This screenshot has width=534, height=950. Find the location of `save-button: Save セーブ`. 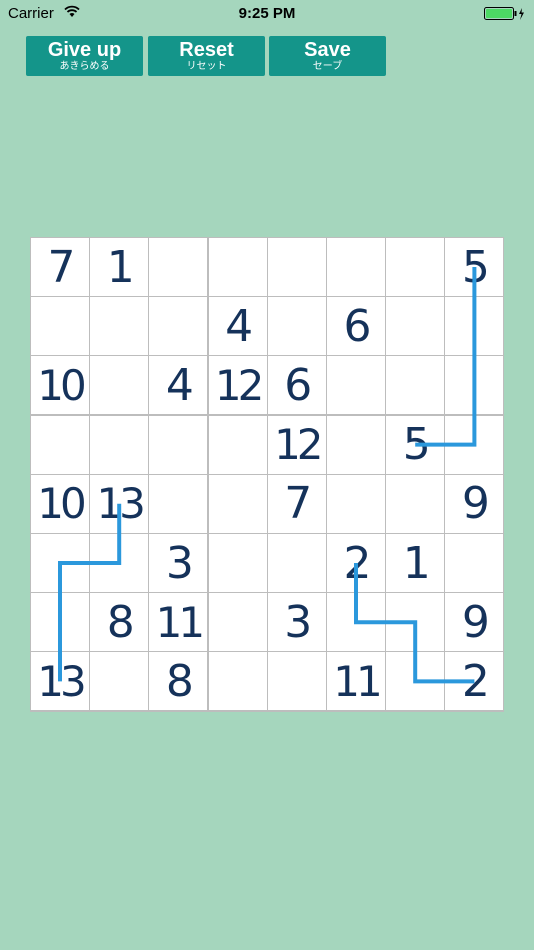

save-button: Save セーブ is located at coordinates (327, 56).